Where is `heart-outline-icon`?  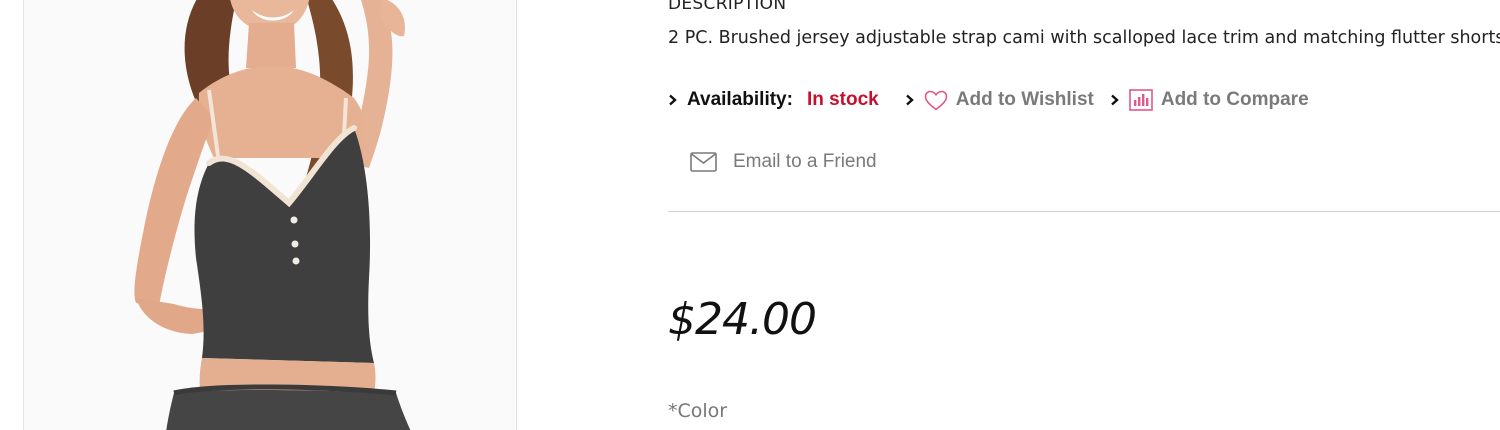 heart-outline-icon is located at coordinates (936, 100).